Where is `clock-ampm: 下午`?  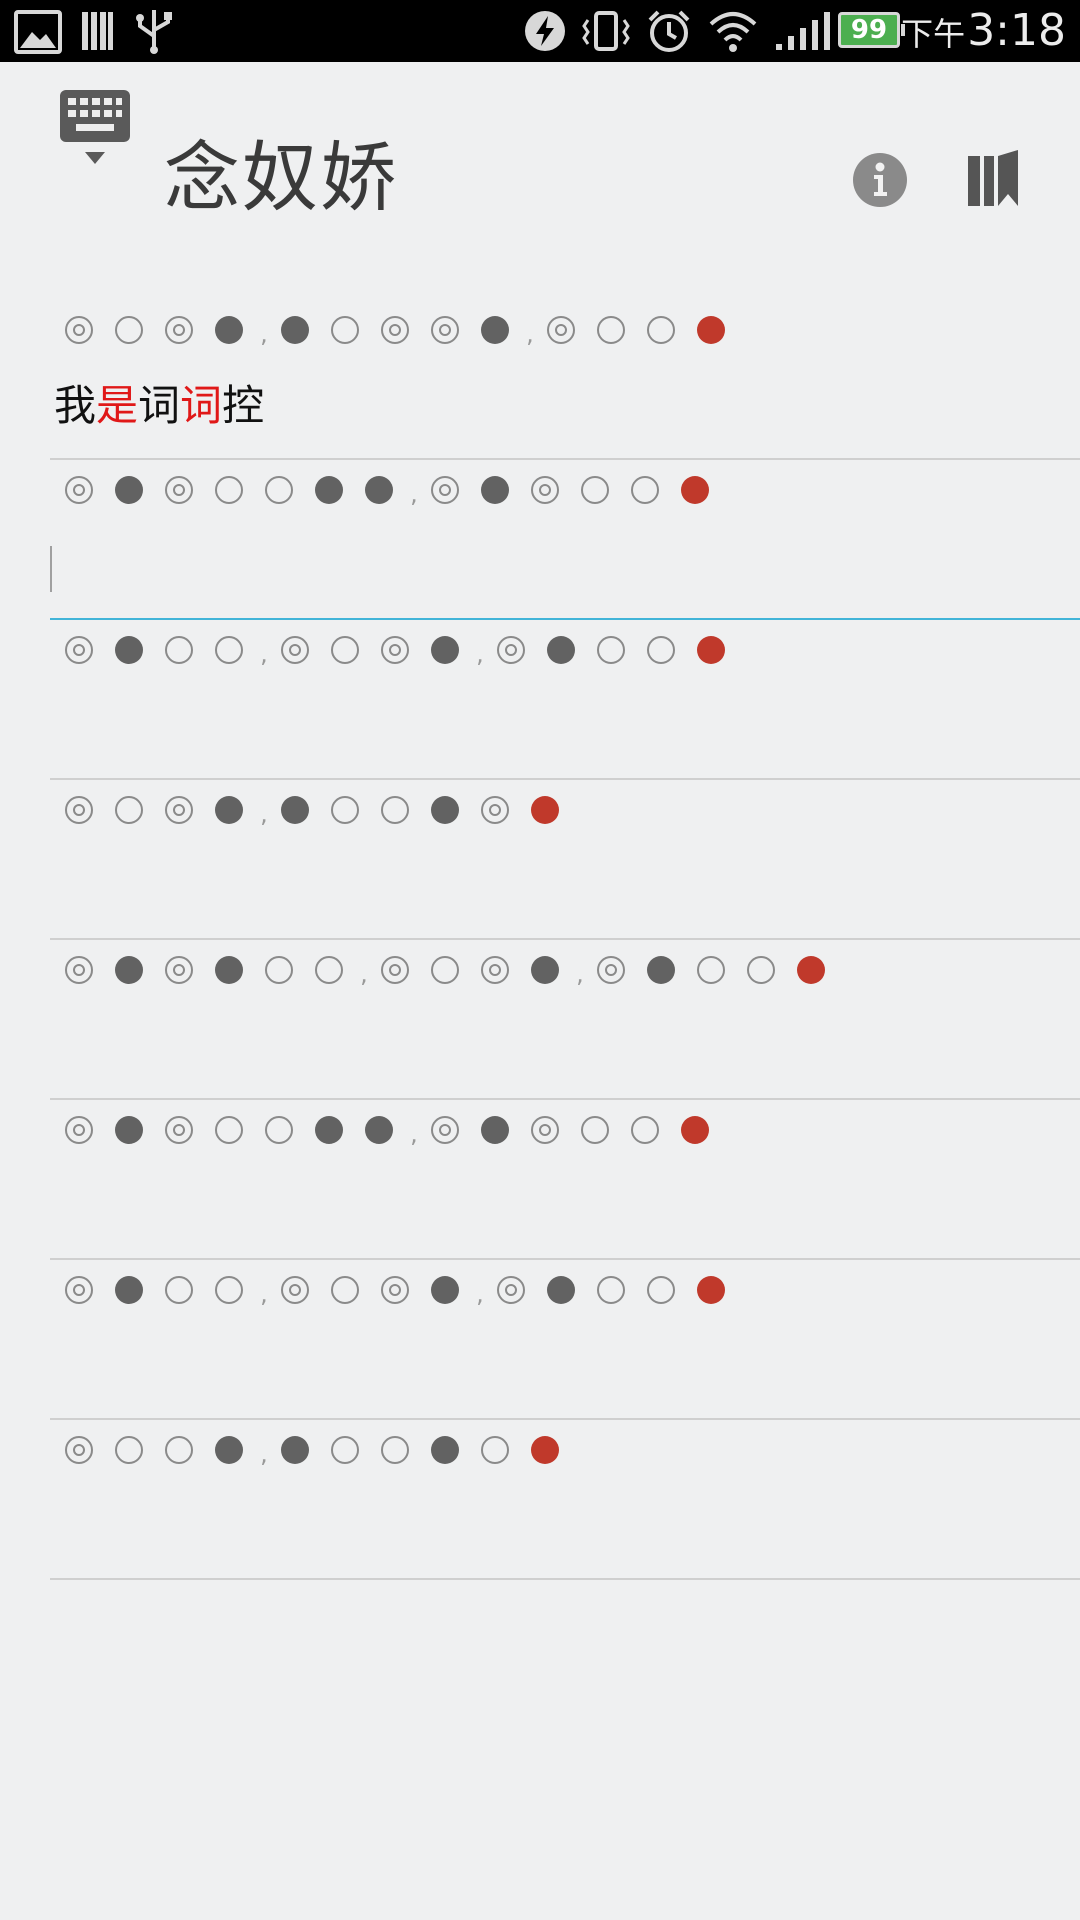
clock-ampm: 下午 is located at coordinates (933, 34).